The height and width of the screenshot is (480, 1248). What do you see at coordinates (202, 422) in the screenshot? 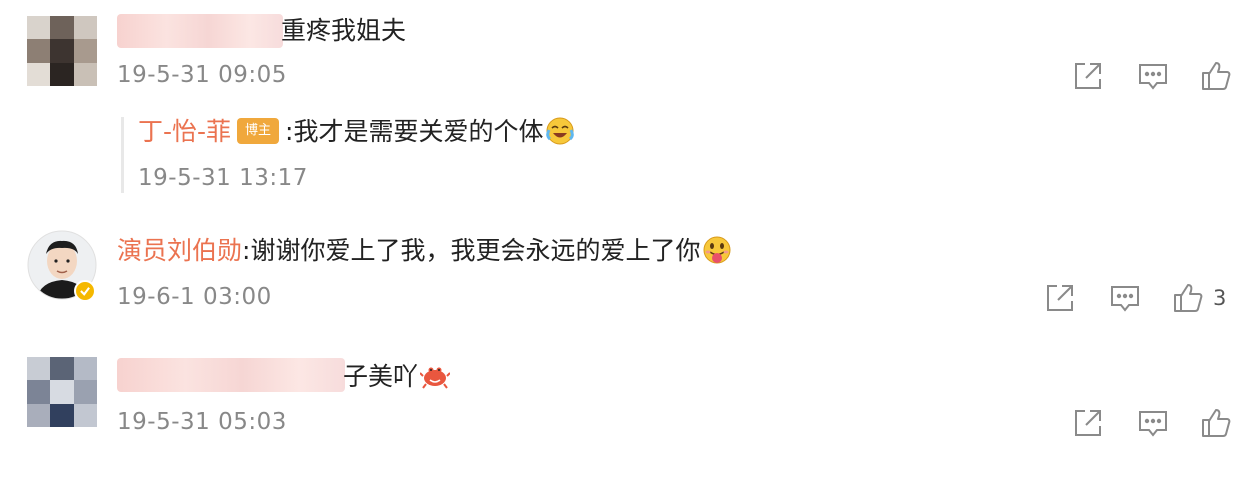
I see `comment-timestamp: 19-5-31 05:03` at bounding box center [202, 422].